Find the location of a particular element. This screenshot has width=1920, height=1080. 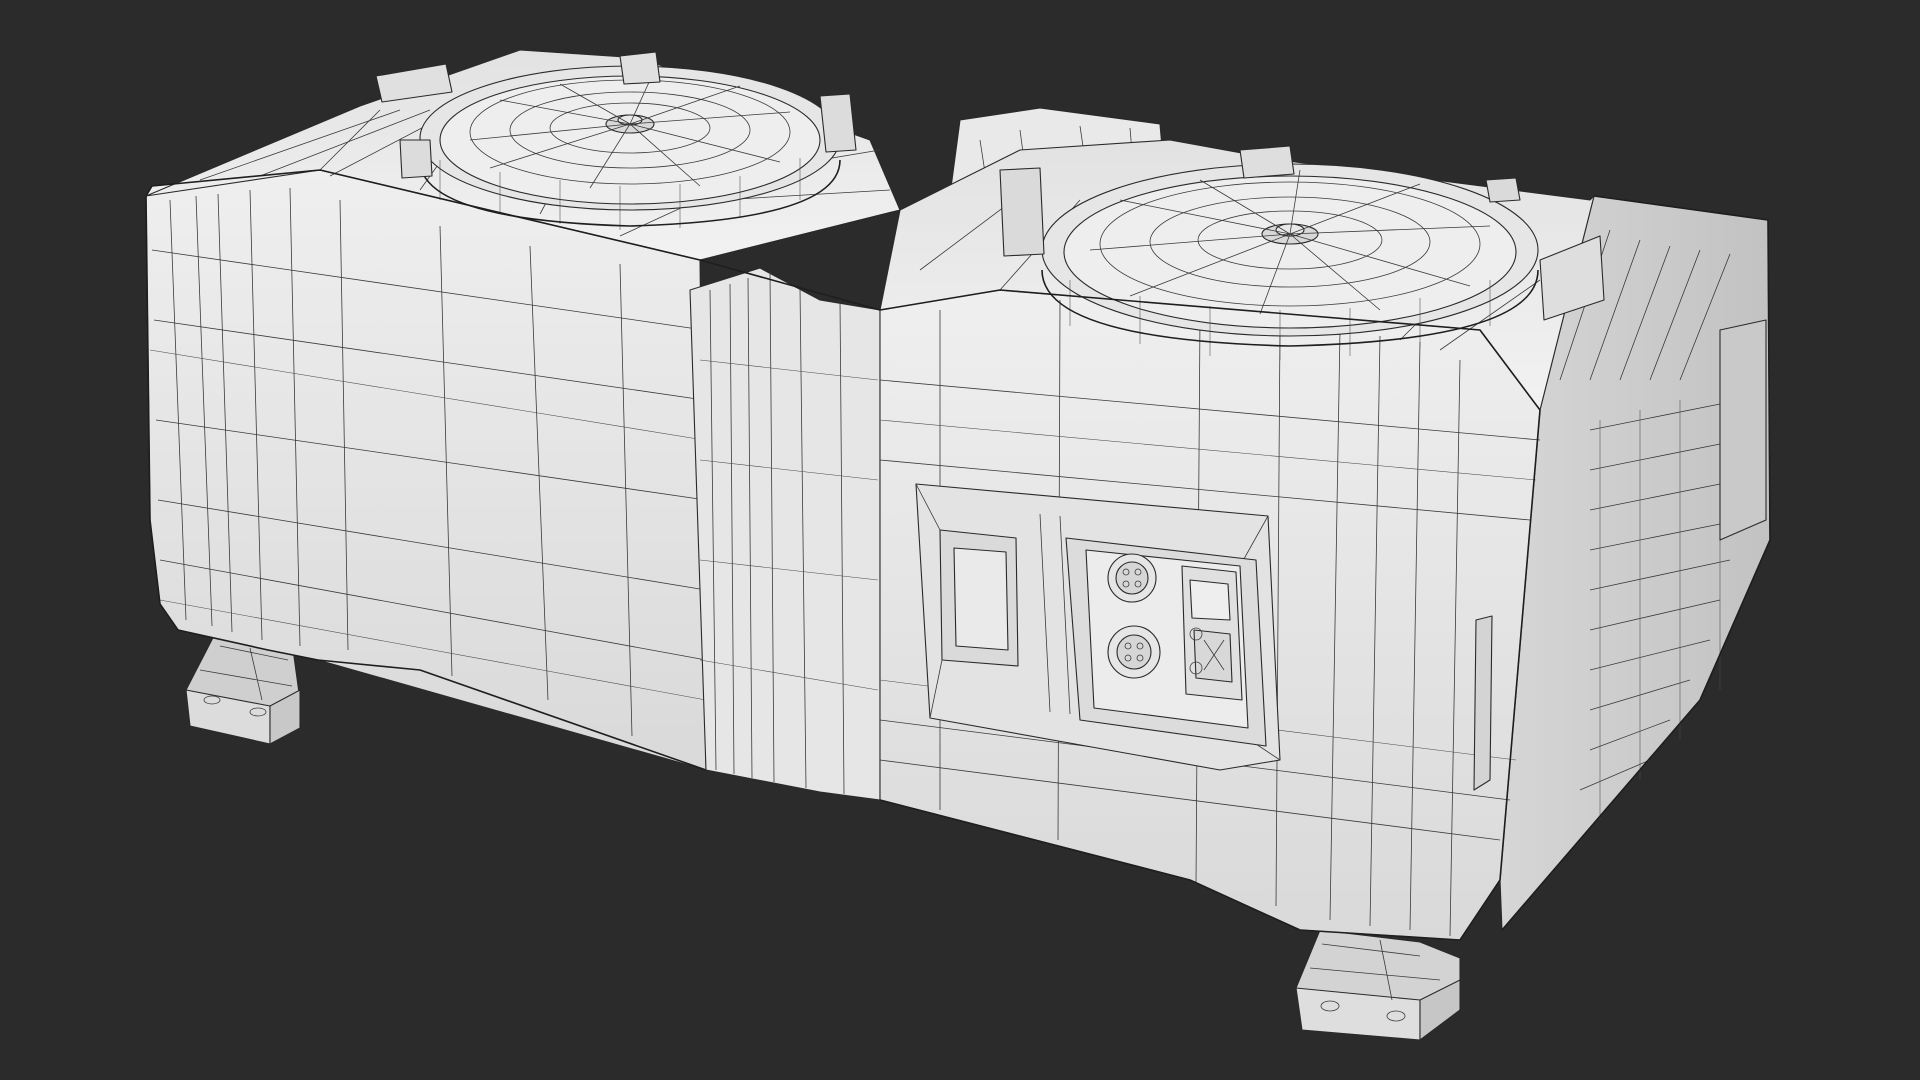

round-connector-top is located at coordinates (1132, 578).